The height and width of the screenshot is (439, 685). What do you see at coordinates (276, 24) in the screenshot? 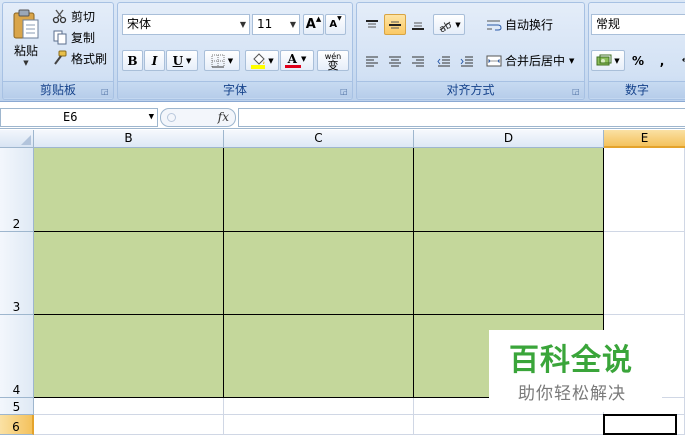
I see `font-size-combo: 11 ▼` at bounding box center [276, 24].